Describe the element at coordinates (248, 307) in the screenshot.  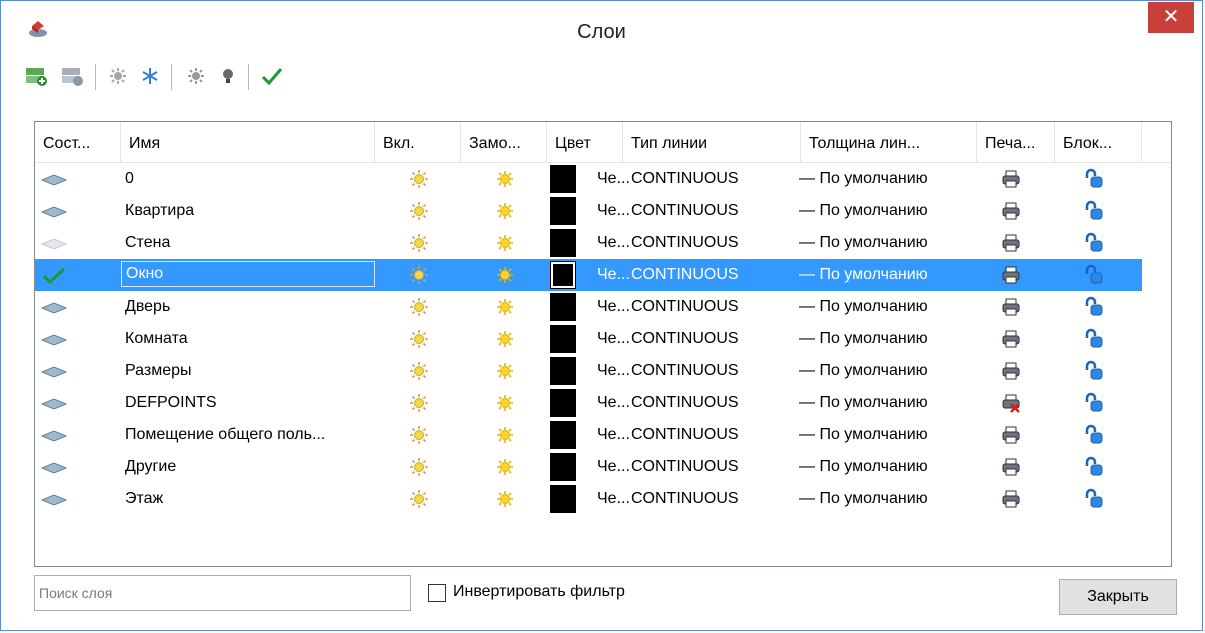
I see `layer-name: Дверь` at that location.